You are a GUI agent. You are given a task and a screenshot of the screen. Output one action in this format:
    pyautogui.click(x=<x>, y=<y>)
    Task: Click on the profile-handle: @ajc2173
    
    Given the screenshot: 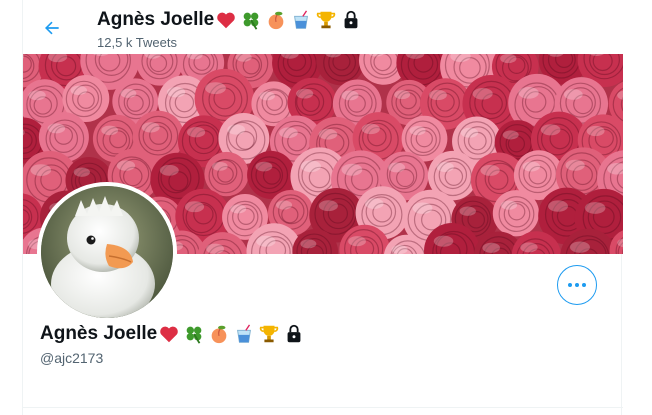 What is the action you would take?
    pyautogui.click(x=72, y=358)
    